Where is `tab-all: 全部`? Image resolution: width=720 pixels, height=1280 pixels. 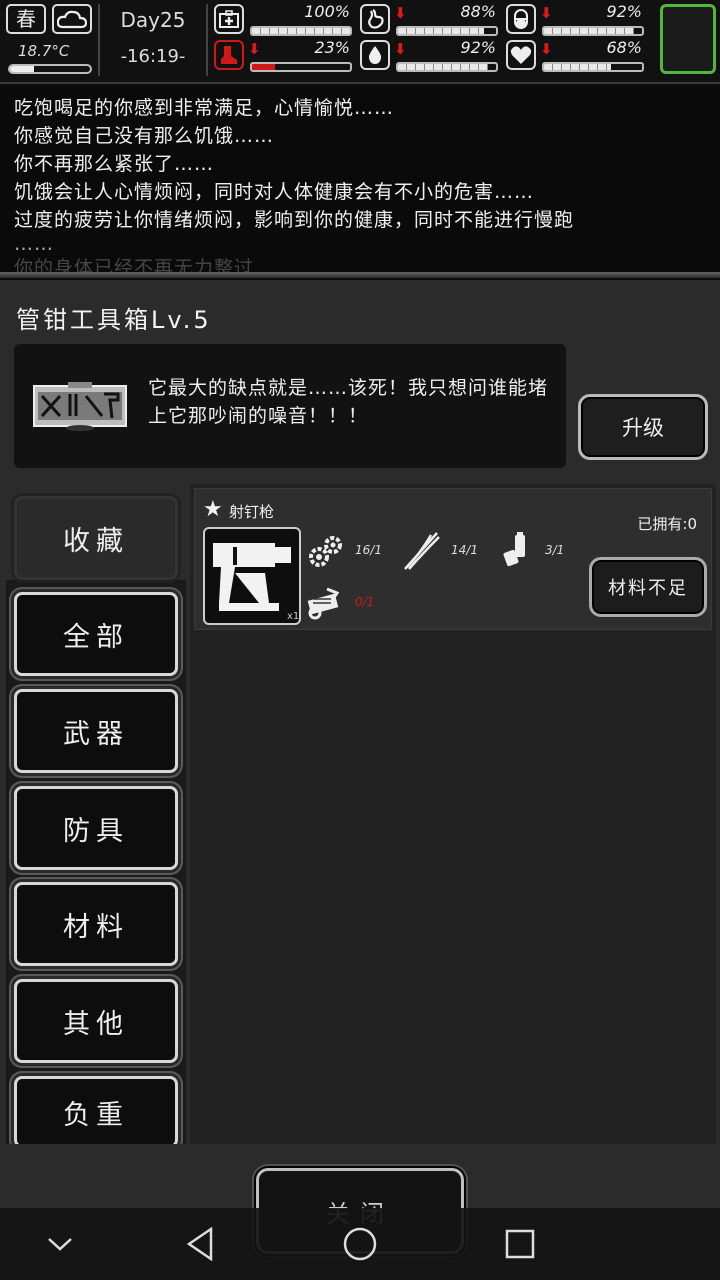 tab-all: 全部 is located at coordinates (96, 634).